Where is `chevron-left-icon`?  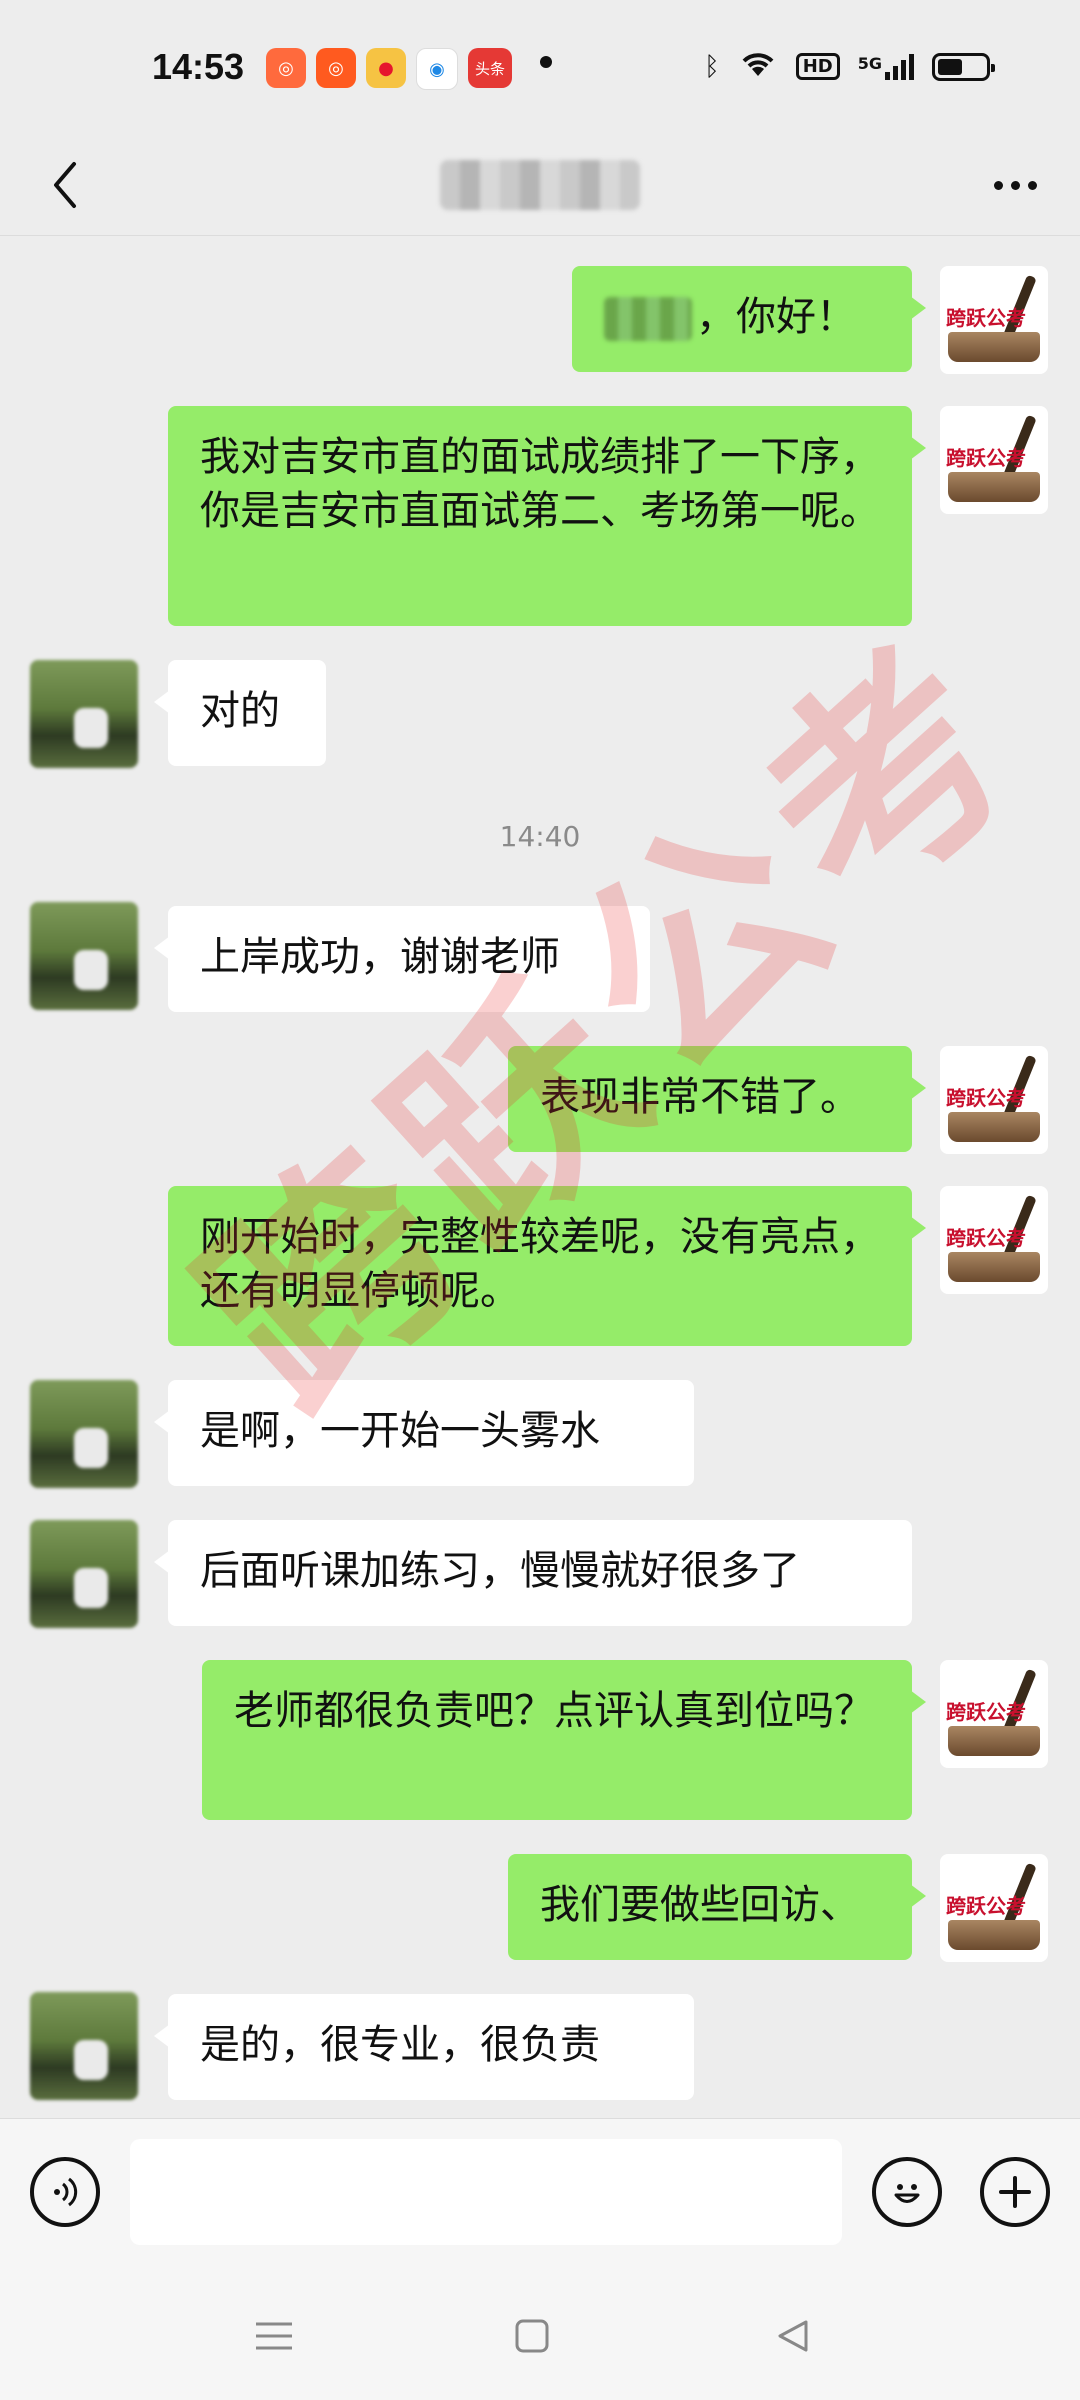
chevron-left-icon is located at coordinates (65, 185).